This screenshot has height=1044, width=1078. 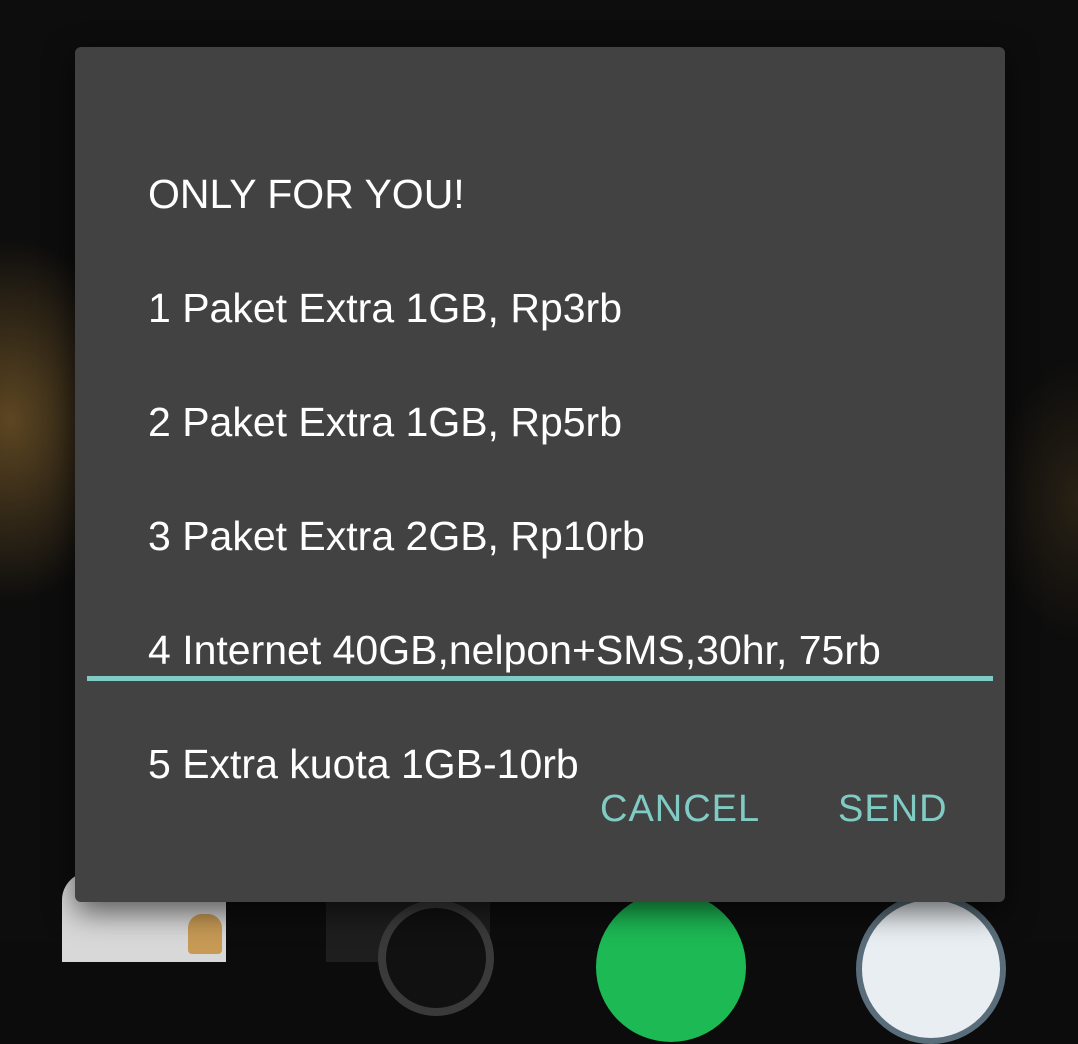 What do you see at coordinates (680, 809) in the screenshot?
I see `cancel-button: CANCEL` at bounding box center [680, 809].